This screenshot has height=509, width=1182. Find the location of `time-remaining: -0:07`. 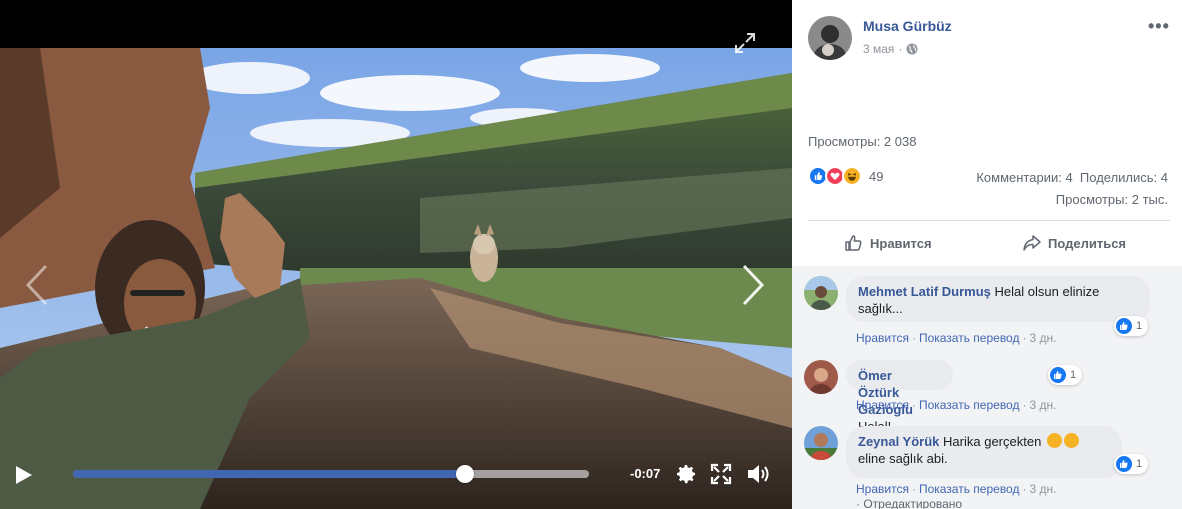

time-remaining: -0:07 is located at coordinates (645, 473).